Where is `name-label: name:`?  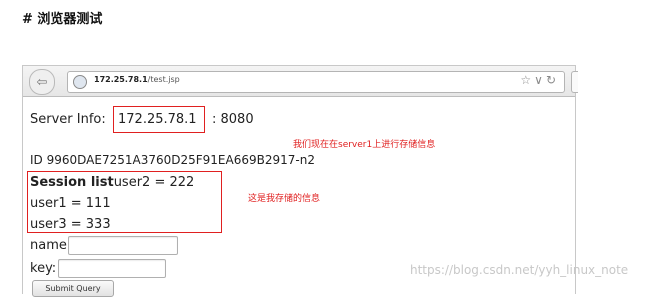
name-label: name: is located at coordinates (51, 245).